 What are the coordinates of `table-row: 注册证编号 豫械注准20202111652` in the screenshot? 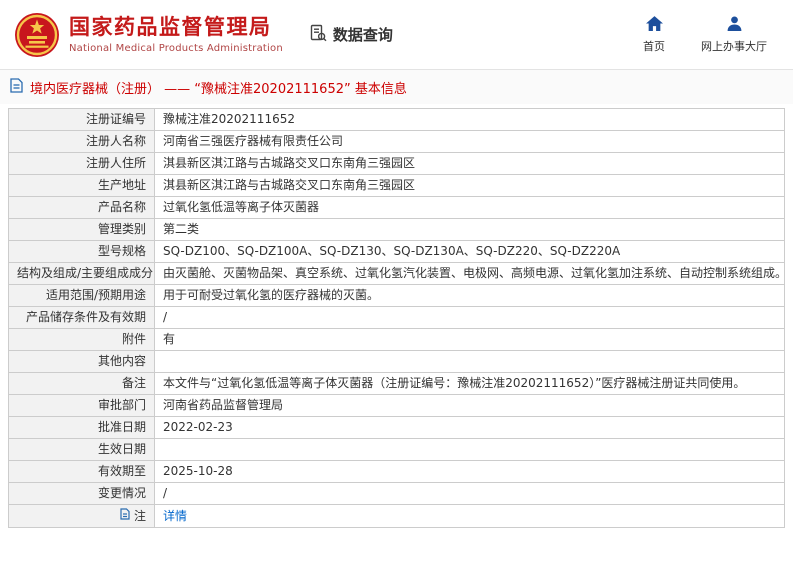 It's located at (396, 119).